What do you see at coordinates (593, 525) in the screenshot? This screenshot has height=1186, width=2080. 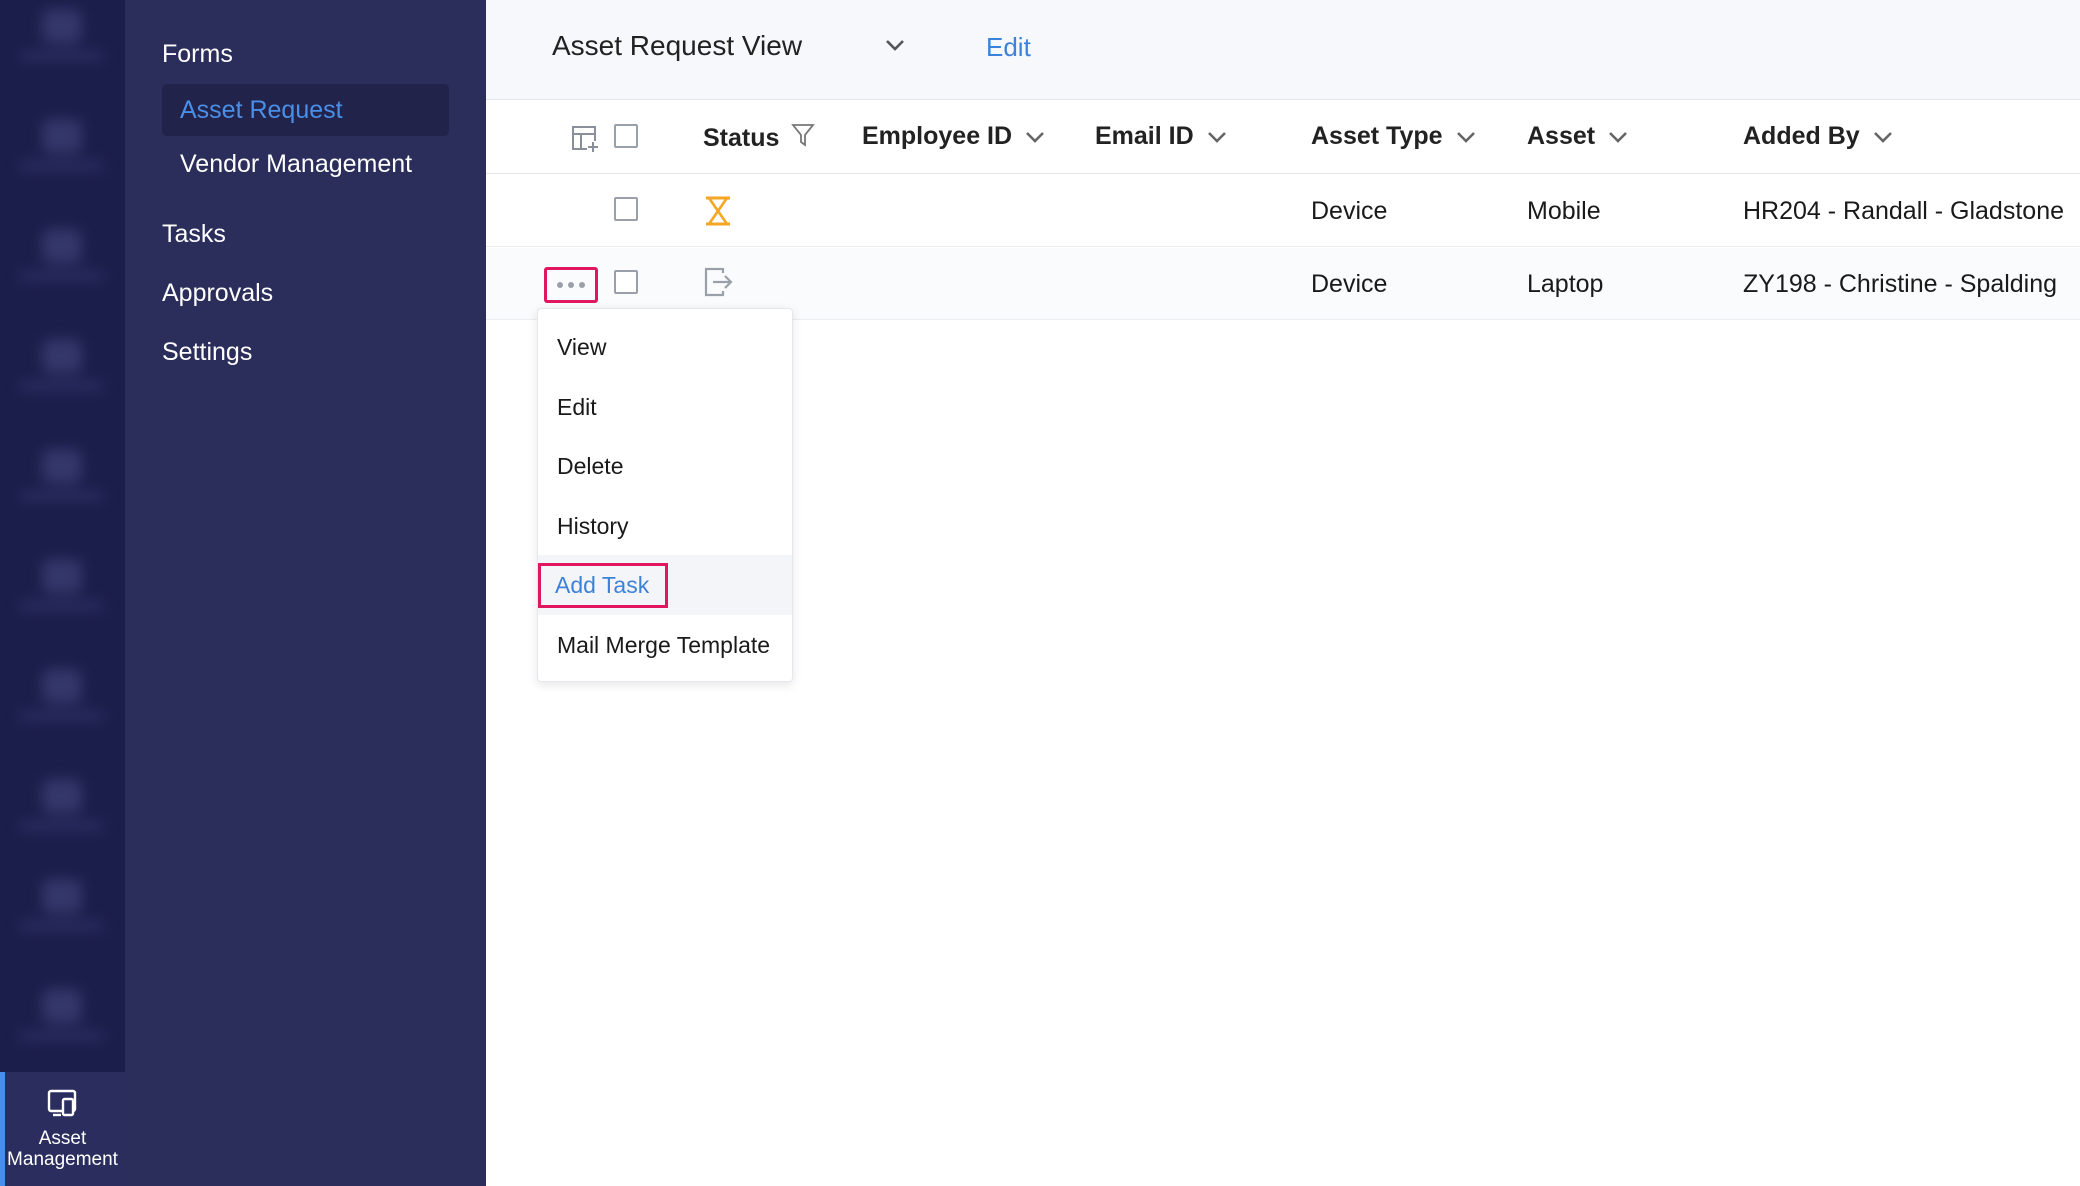 I see `menu-item-label: History` at bounding box center [593, 525].